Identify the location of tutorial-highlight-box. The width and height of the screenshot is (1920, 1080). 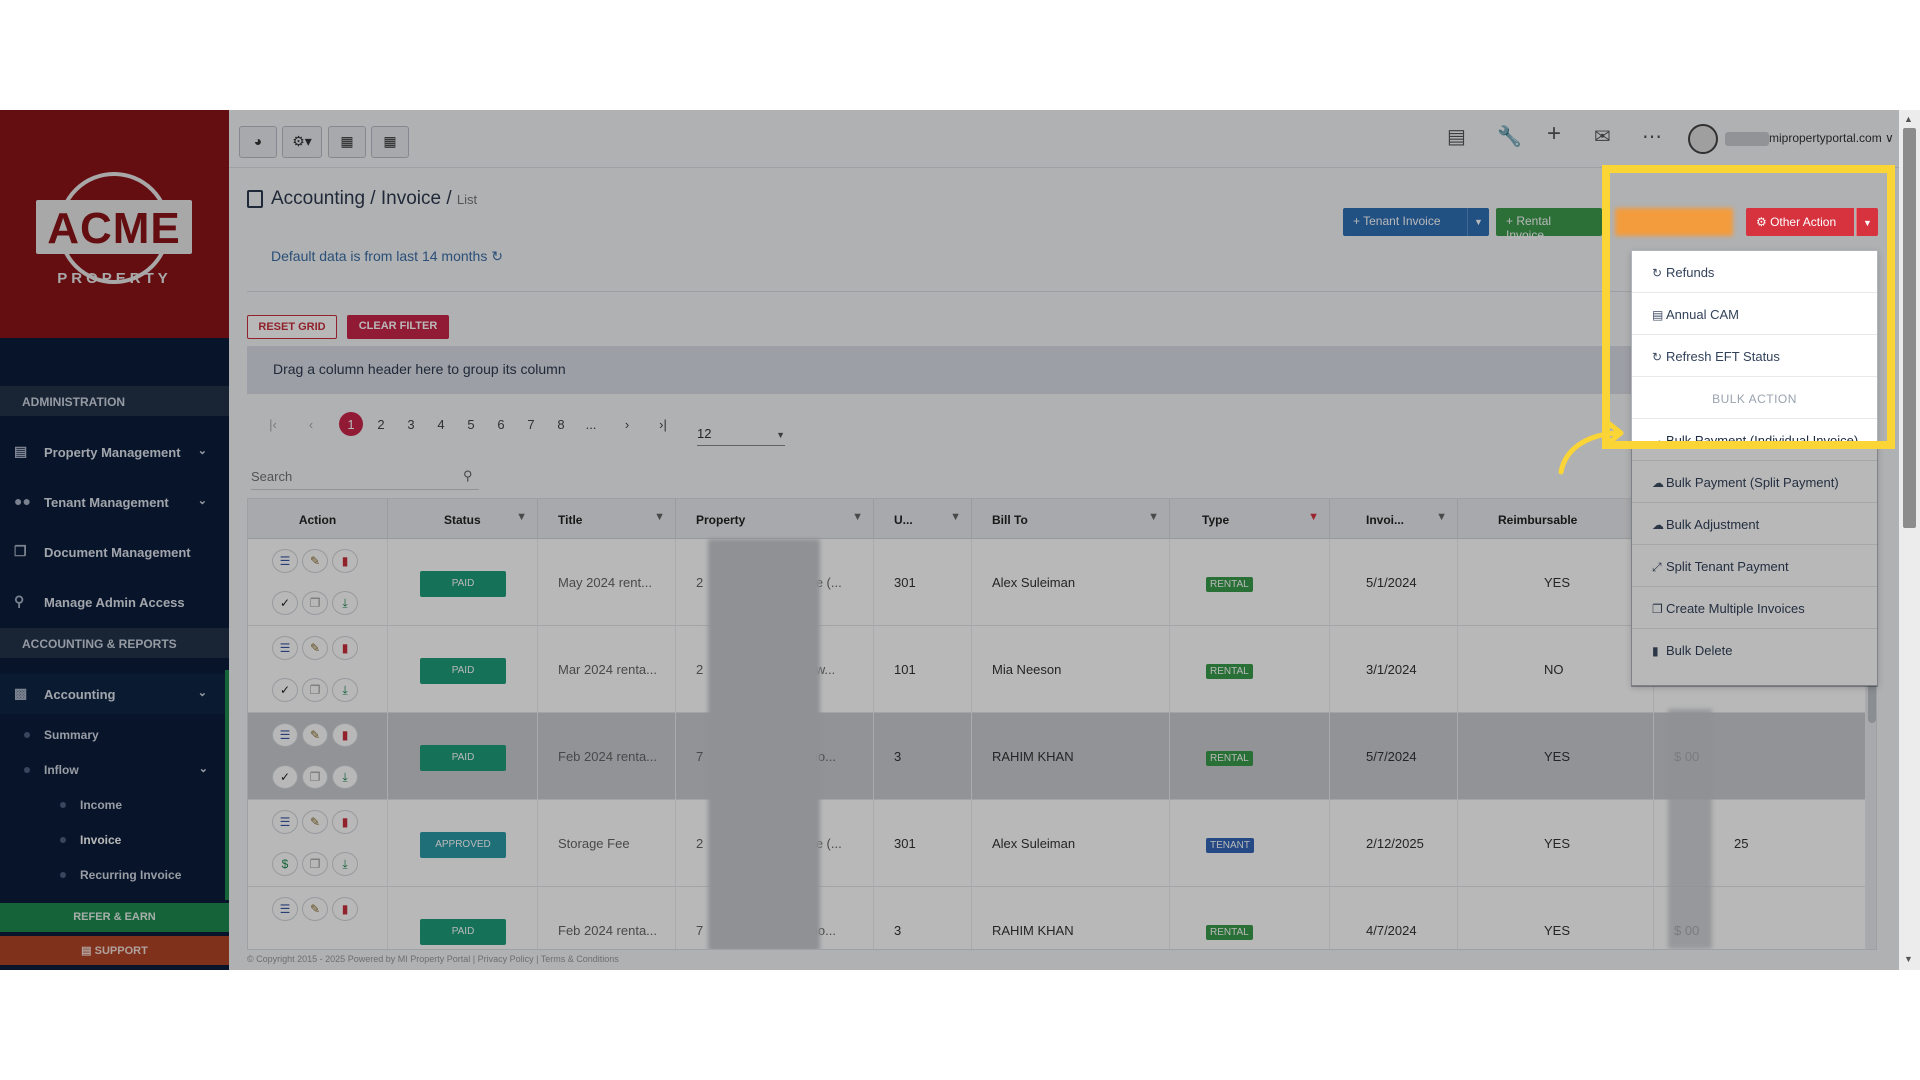
(1748, 307).